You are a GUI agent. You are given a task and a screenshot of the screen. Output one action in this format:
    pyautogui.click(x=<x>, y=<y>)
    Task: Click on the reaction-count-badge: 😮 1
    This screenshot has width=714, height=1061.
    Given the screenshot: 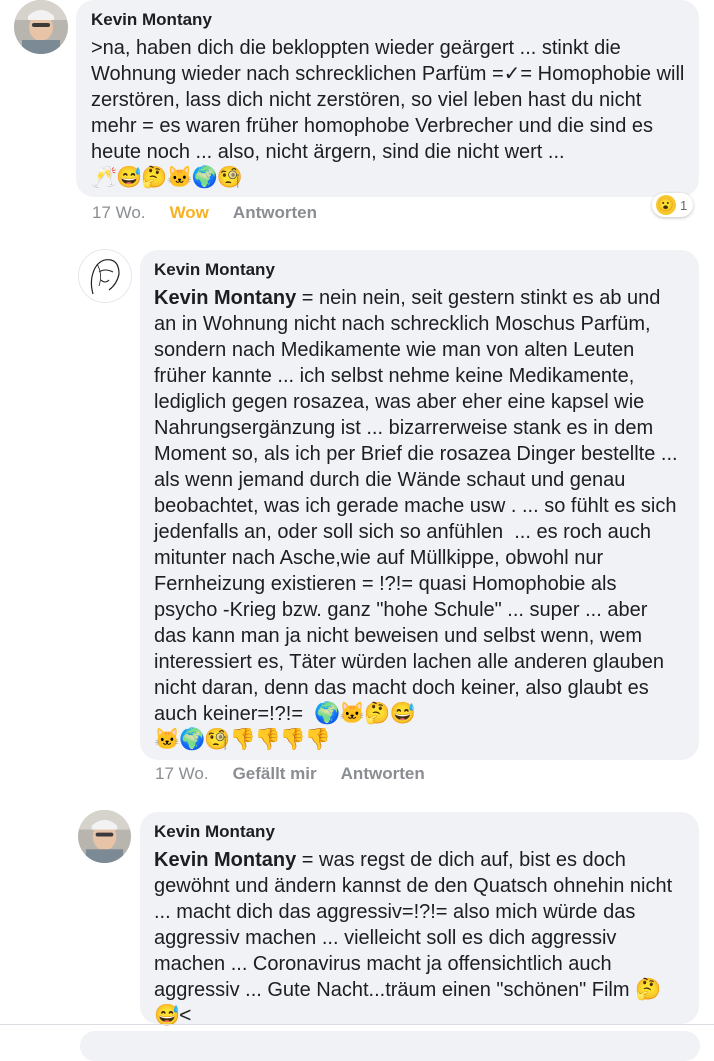 What is the action you would take?
    pyautogui.click(x=673, y=205)
    